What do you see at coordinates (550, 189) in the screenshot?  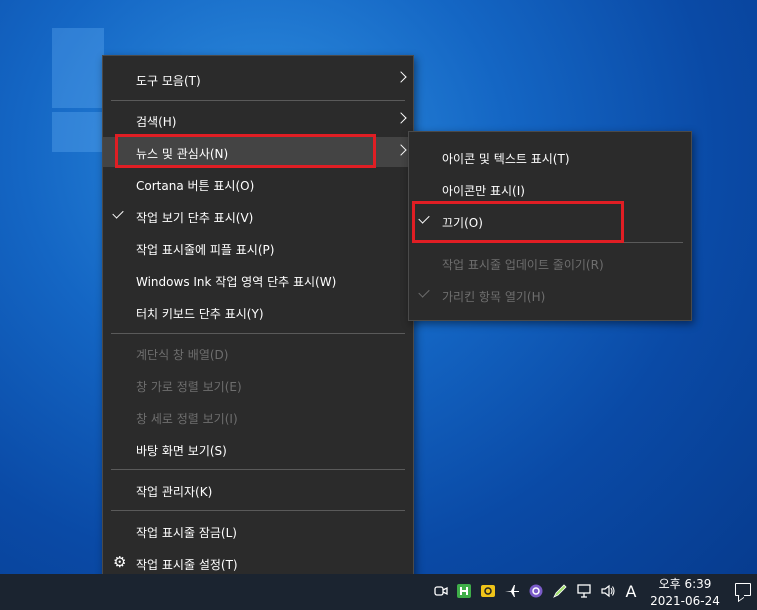 I see `submenu-item-icon-only: 아이콘만 표시(I)` at bounding box center [550, 189].